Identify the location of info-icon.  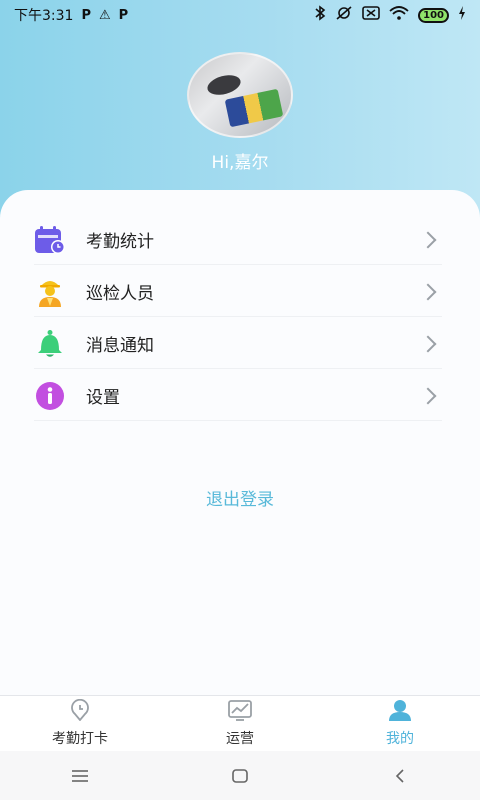
(50, 396).